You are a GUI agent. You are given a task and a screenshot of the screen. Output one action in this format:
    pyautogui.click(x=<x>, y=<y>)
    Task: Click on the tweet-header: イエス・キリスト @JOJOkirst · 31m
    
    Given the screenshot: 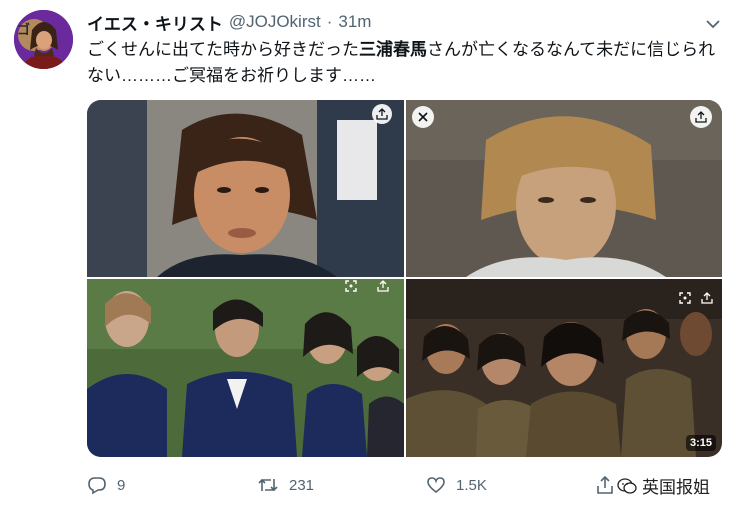 What is the action you would take?
    pyautogui.click(x=229, y=22)
    